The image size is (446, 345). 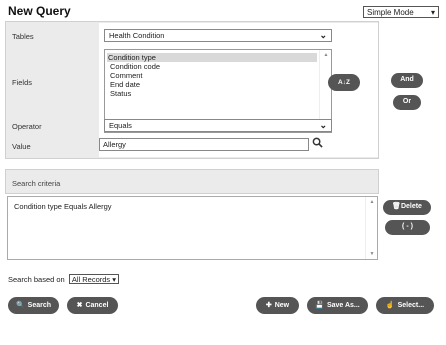 I want to click on delete-button: 🗑Delete, so click(x=407, y=207).